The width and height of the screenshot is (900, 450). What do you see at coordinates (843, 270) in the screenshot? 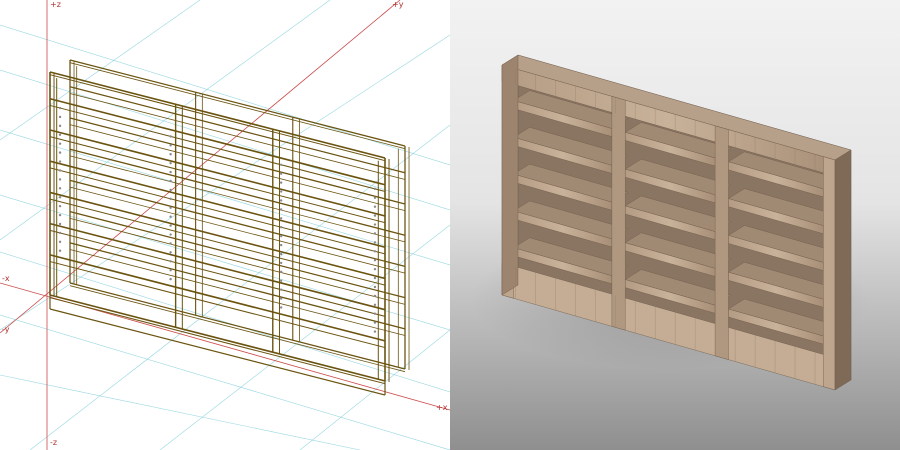
I see `side-panel-right` at bounding box center [843, 270].